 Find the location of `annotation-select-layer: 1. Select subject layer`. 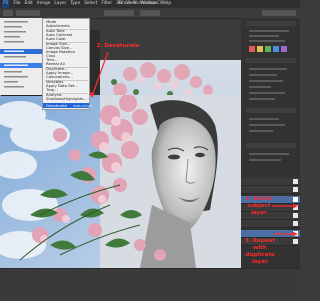

annotation-select-layer: 1. Select subject layer is located at coordinates (259, 206).